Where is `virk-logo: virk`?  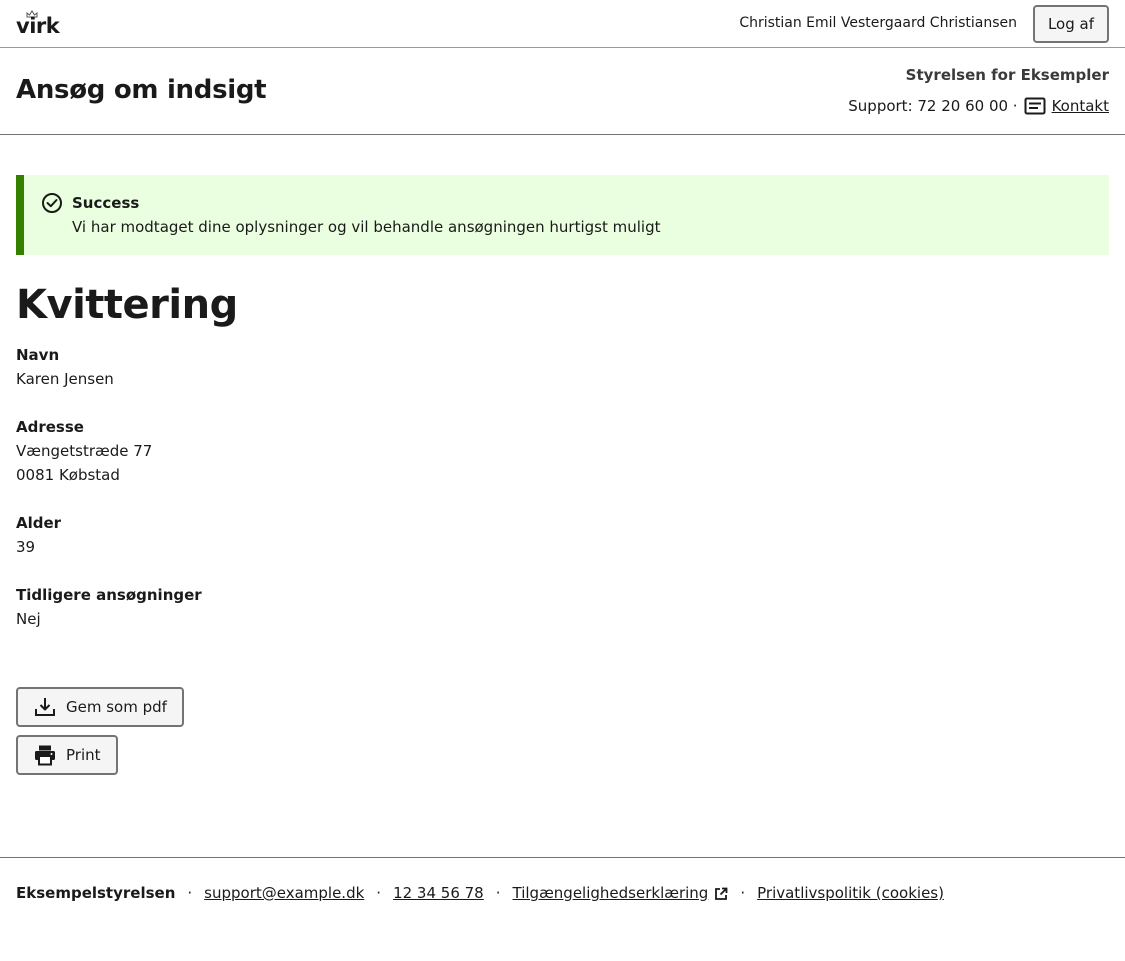
virk-logo: virk is located at coordinates (38, 24).